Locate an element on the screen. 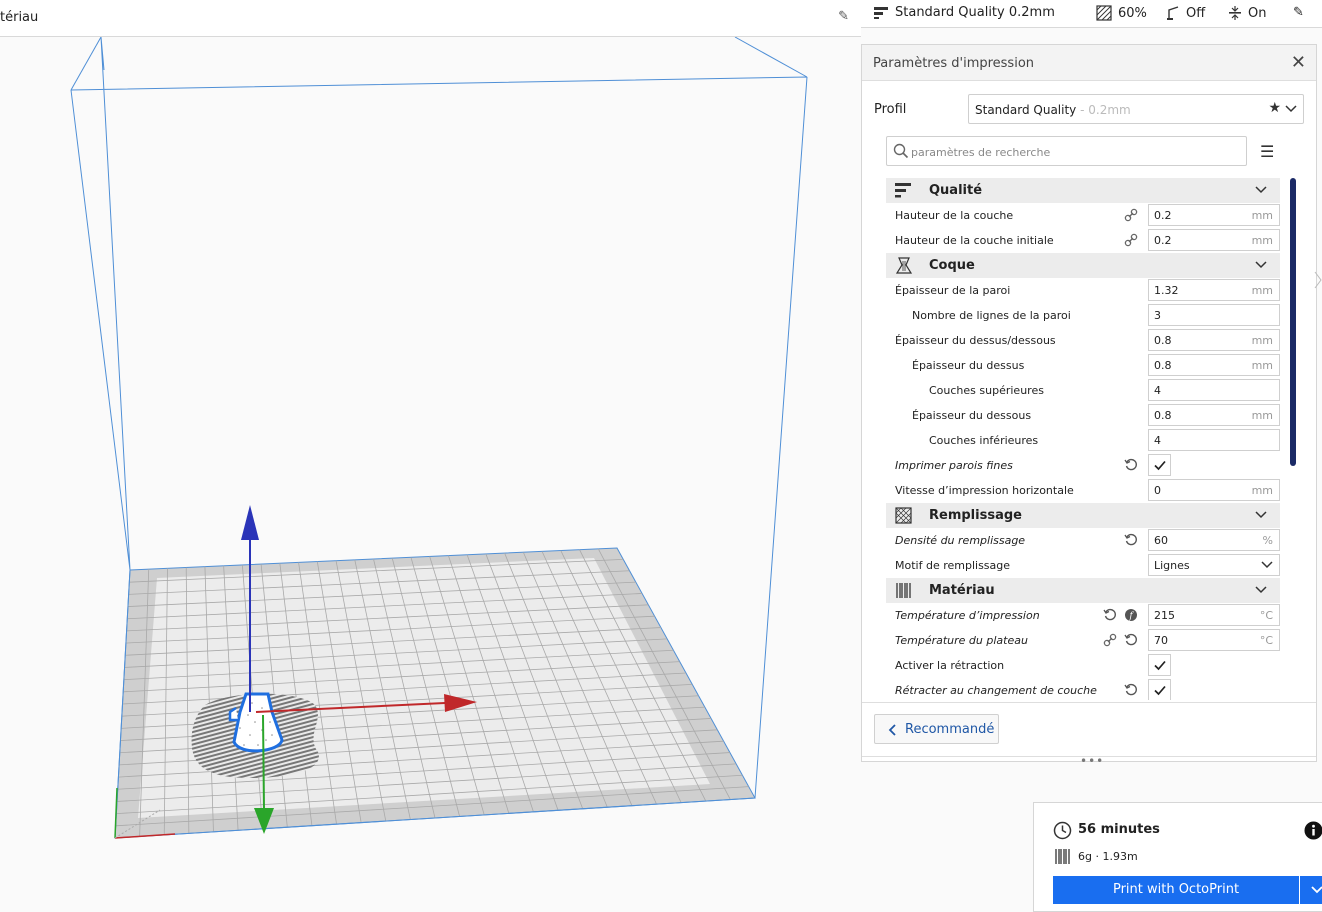 This screenshot has height=912, width=1322. support-indicator: Off is located at coordinates (1185, 13).